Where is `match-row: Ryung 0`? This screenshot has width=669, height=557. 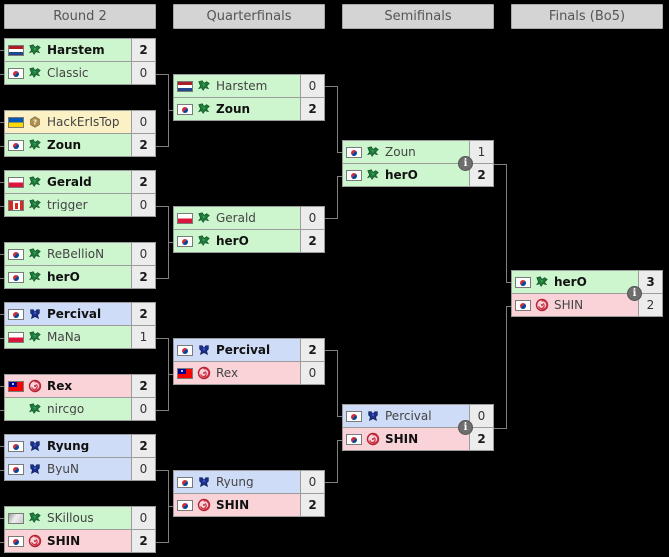 match-row: Ryung 0 is located at coordinates (249, 482).